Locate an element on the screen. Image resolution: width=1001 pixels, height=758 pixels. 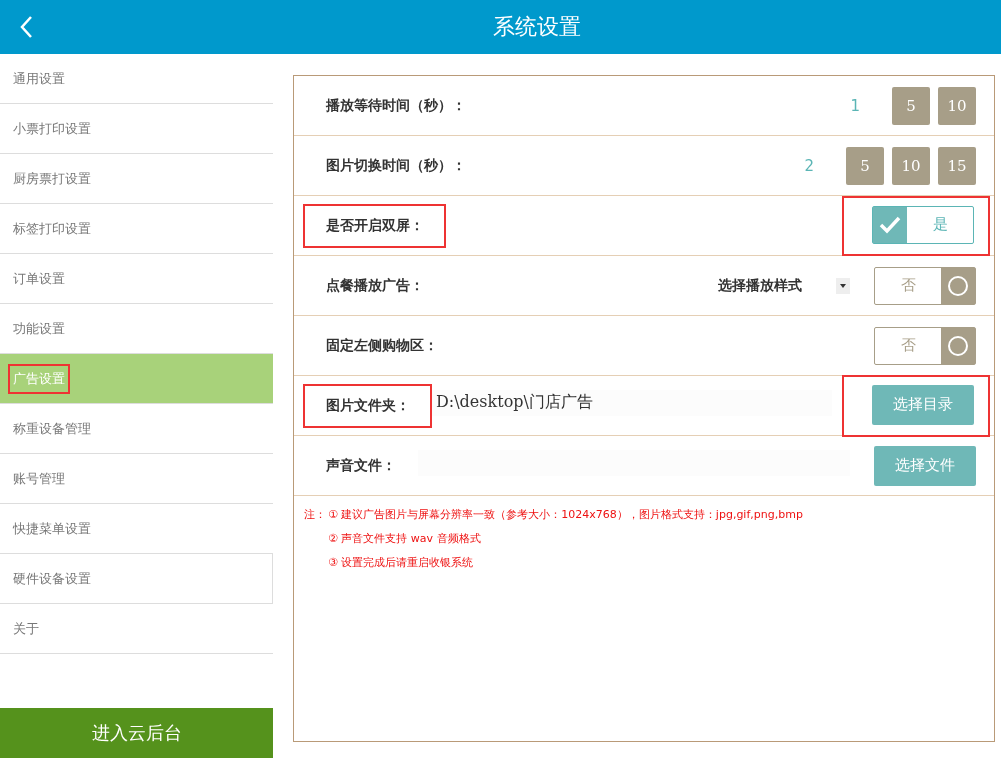
sidebar-item: 称重设备管理 is located at coordinates (136, 429).